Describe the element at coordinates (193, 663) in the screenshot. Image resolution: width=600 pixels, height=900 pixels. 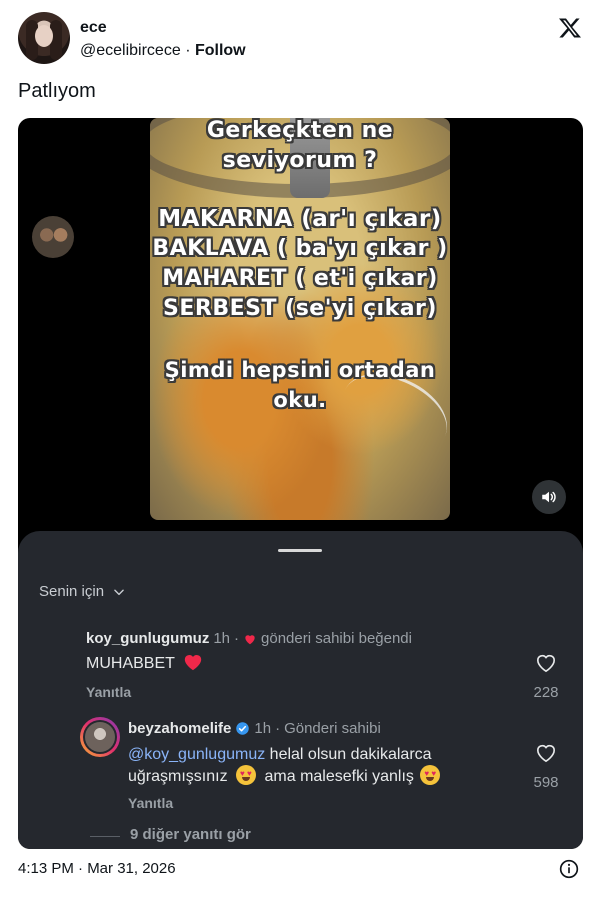
I see `red-heart-emoji-icon` at that location.